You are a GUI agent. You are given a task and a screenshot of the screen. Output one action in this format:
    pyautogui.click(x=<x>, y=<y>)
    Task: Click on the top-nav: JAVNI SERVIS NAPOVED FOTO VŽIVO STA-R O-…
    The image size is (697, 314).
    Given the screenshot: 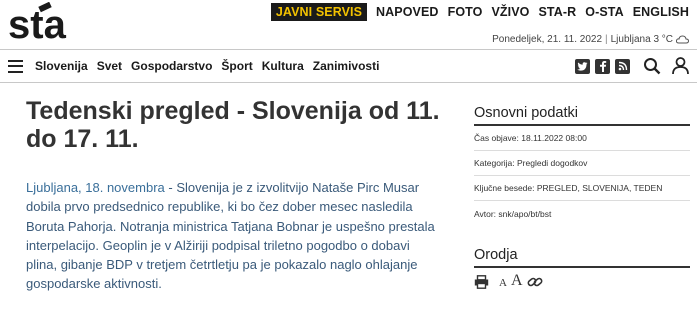 What is the action you would take?
    pyautogui.click(x=479, y=12)
    